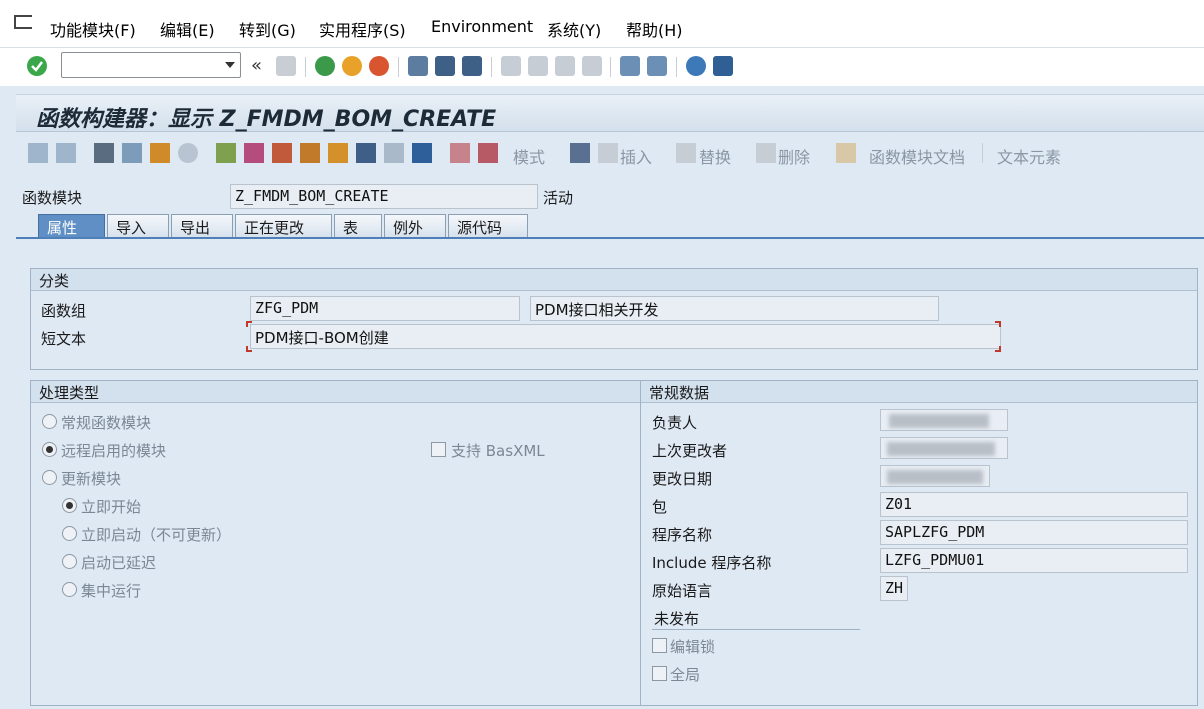 This screenshot has width=1204, height=709. Describe the element at coordinates (69, 589) in the screenshot. I see `radio-collective-run` at that location.